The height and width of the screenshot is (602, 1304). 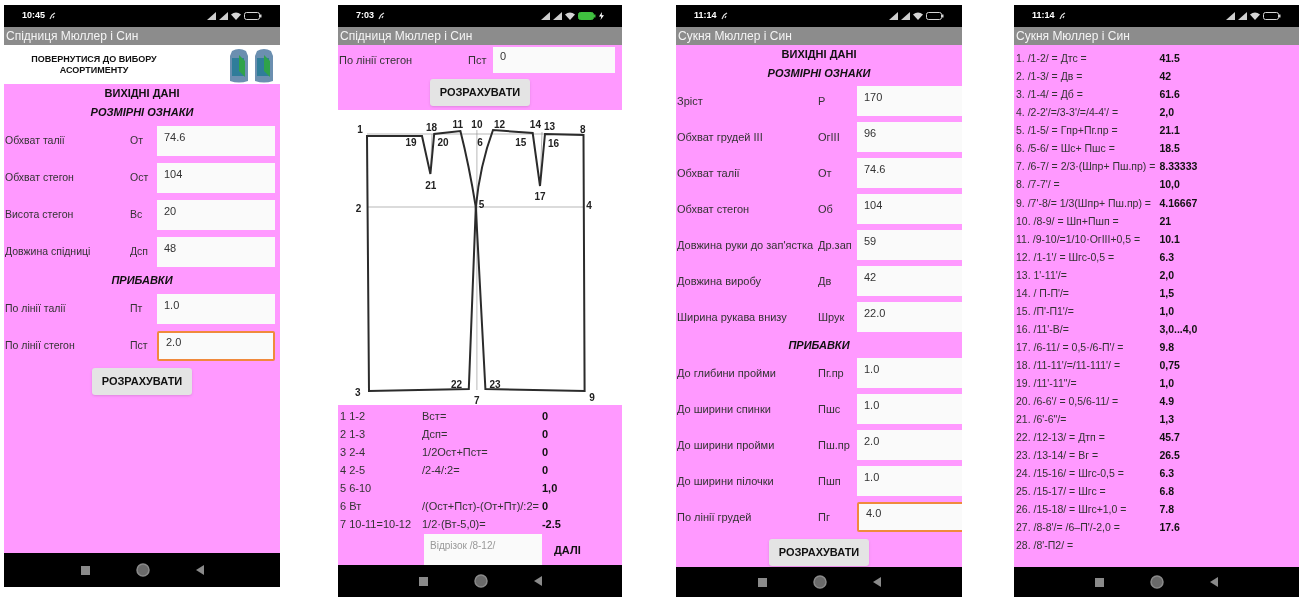 What do you see at coordinates (481, 204) in the screenshot?
I see `point-label: 5` at bounding box center [481, 204].